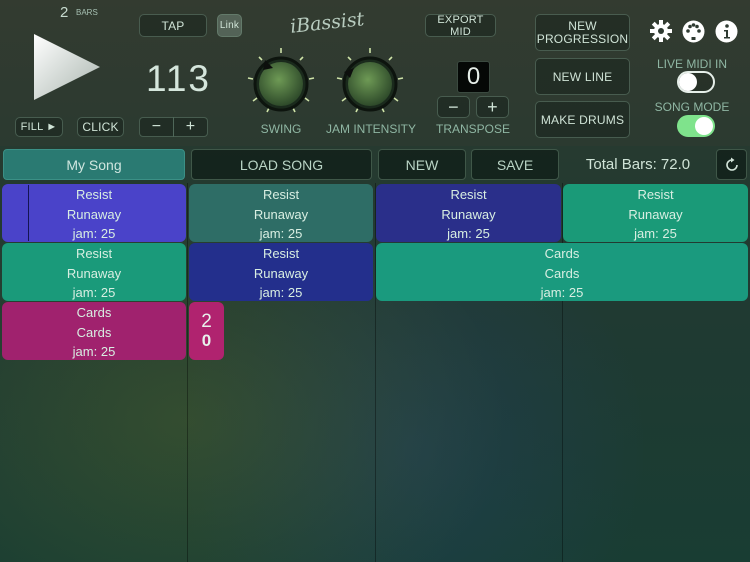 This screenshot has width=750, height=562. I want to click on tempo-plus-button: +, so click(190, 127).